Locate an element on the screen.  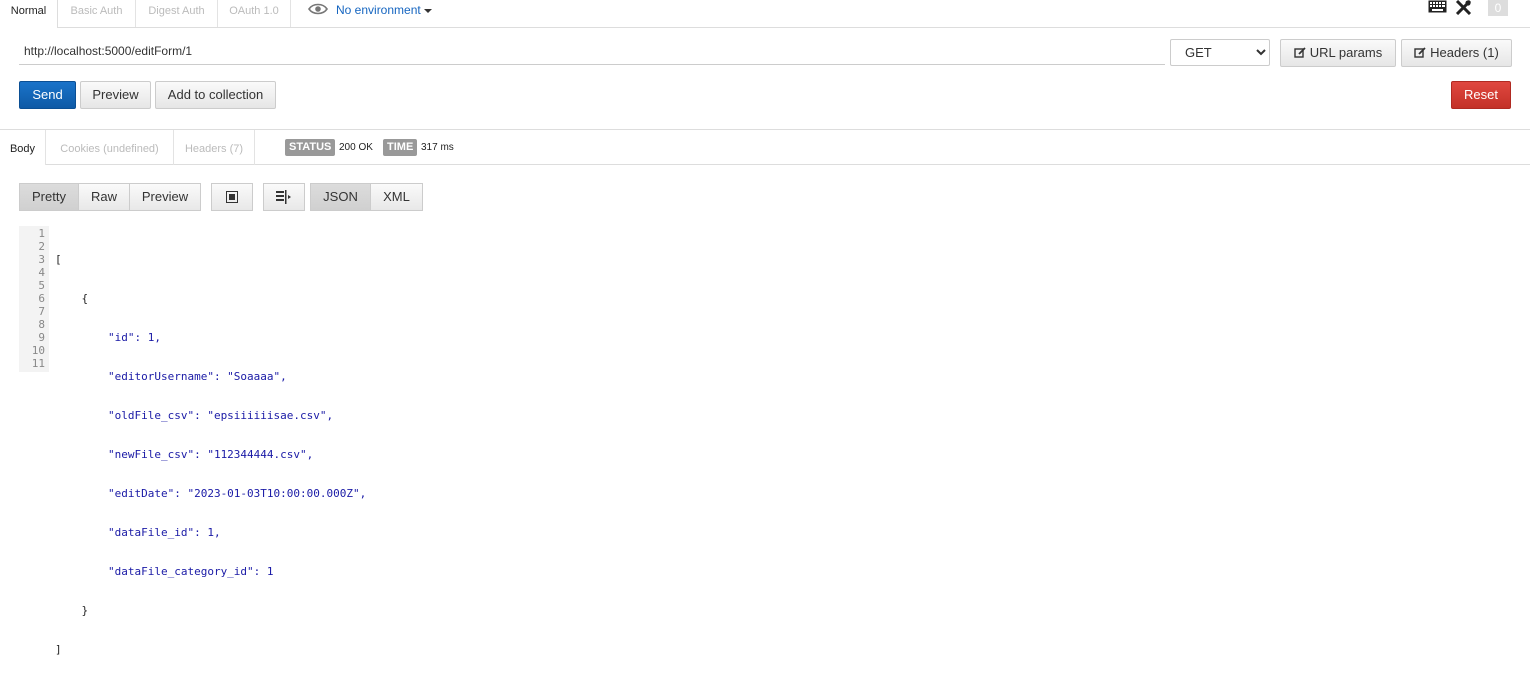
format-json-button: JSON is located at coordinates (340, 197).